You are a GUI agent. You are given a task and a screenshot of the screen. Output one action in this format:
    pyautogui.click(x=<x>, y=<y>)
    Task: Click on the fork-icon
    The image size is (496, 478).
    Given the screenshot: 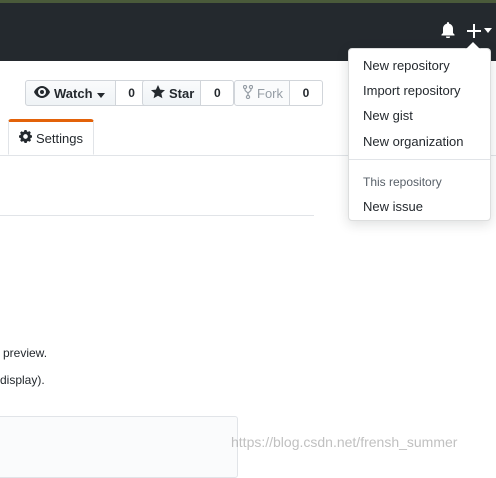 What is the action you would take?
    pyautogui.click(x=249, y=93)
    